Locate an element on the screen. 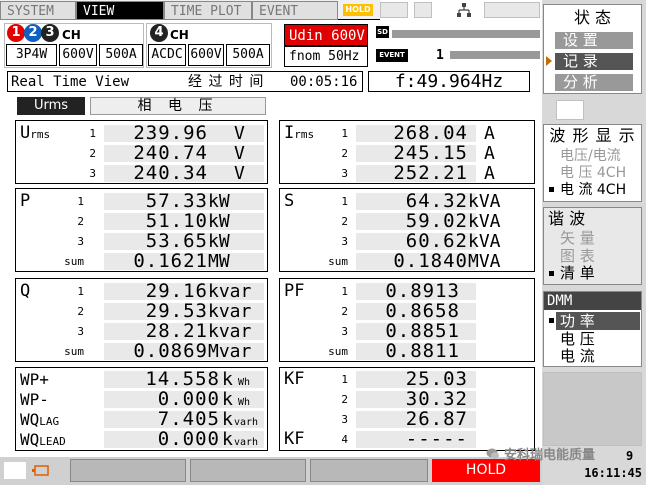 The height and width of the screenshot is (485, 646). menu-item-voltage: 电 压 is located at coordinates (577, 339).